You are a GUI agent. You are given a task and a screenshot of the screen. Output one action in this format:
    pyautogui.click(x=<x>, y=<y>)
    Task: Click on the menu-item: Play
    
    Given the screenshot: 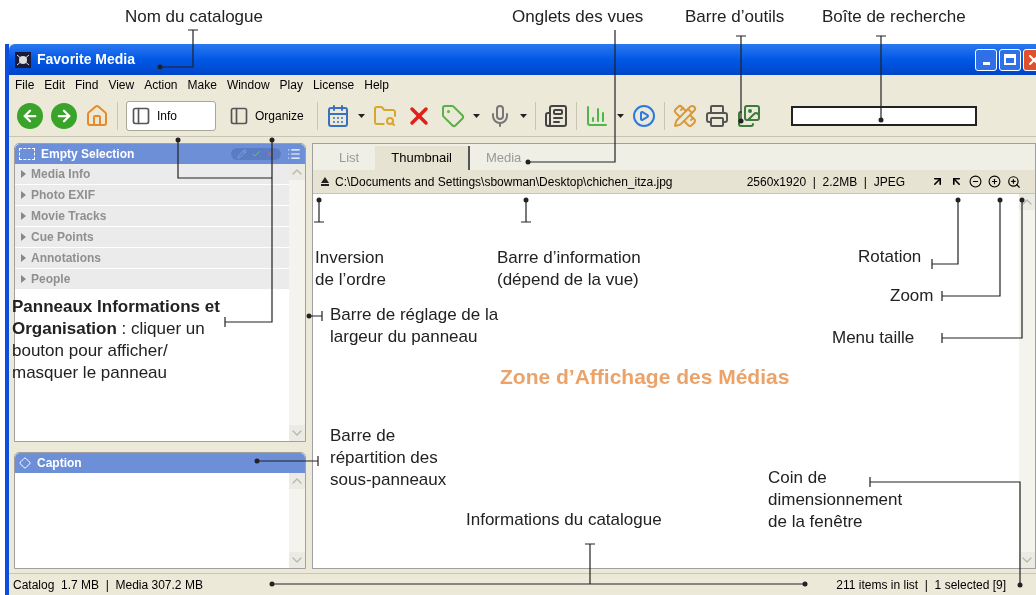 What is the action you would take?
    pyautogui.click(x=291, y=85)
    